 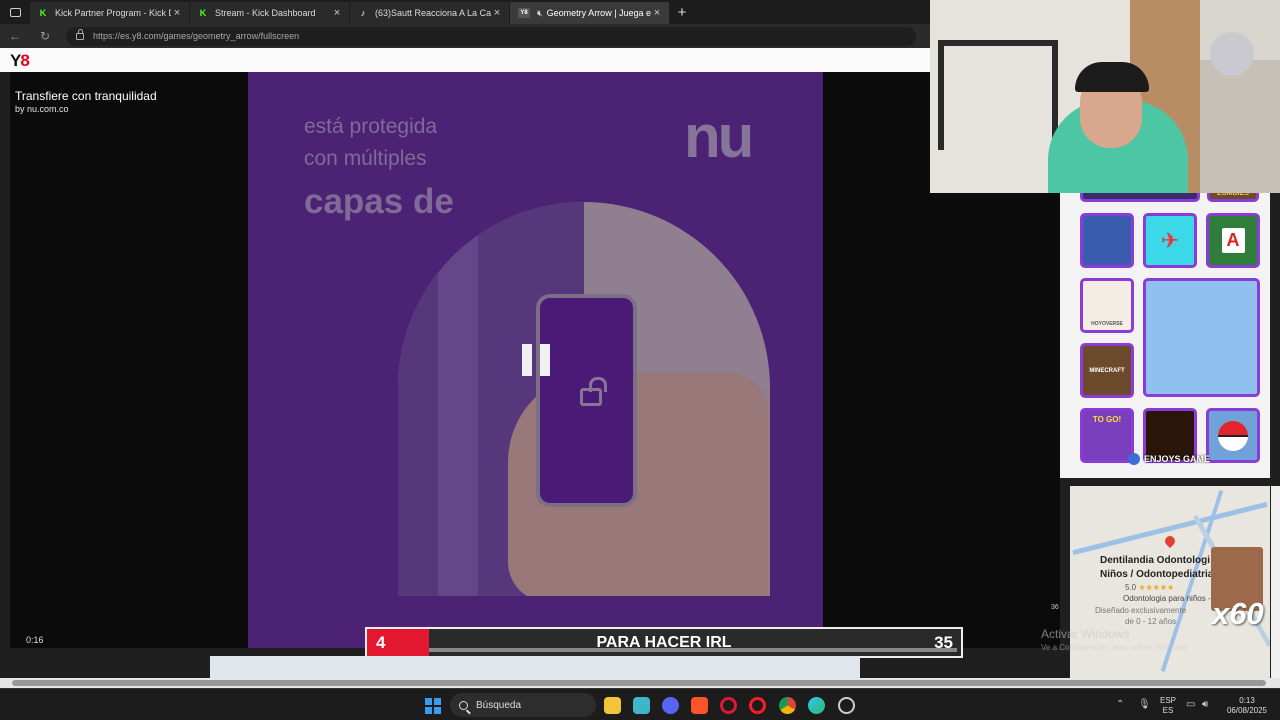 I want to click on language-indicator: ESP ES, so click(x=1168, y=706).